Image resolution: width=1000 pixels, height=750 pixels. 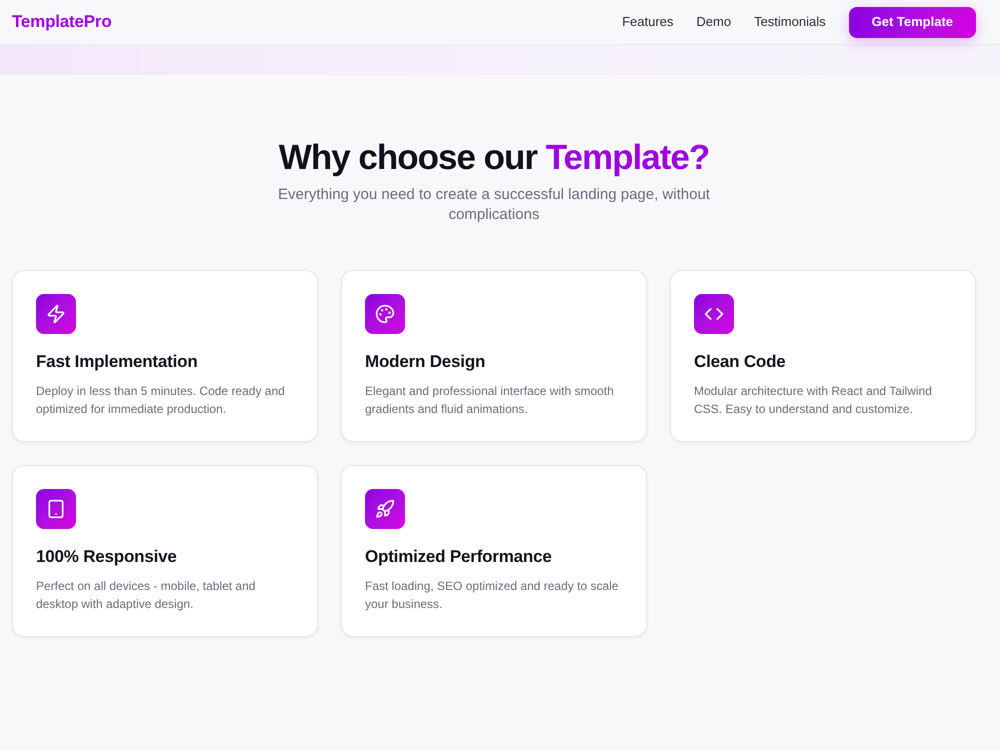 What do you see at coordinates (494, 158) in the screenshot?
I see `section-heading: Why choose our Template?` at bounding box center [494, 158].